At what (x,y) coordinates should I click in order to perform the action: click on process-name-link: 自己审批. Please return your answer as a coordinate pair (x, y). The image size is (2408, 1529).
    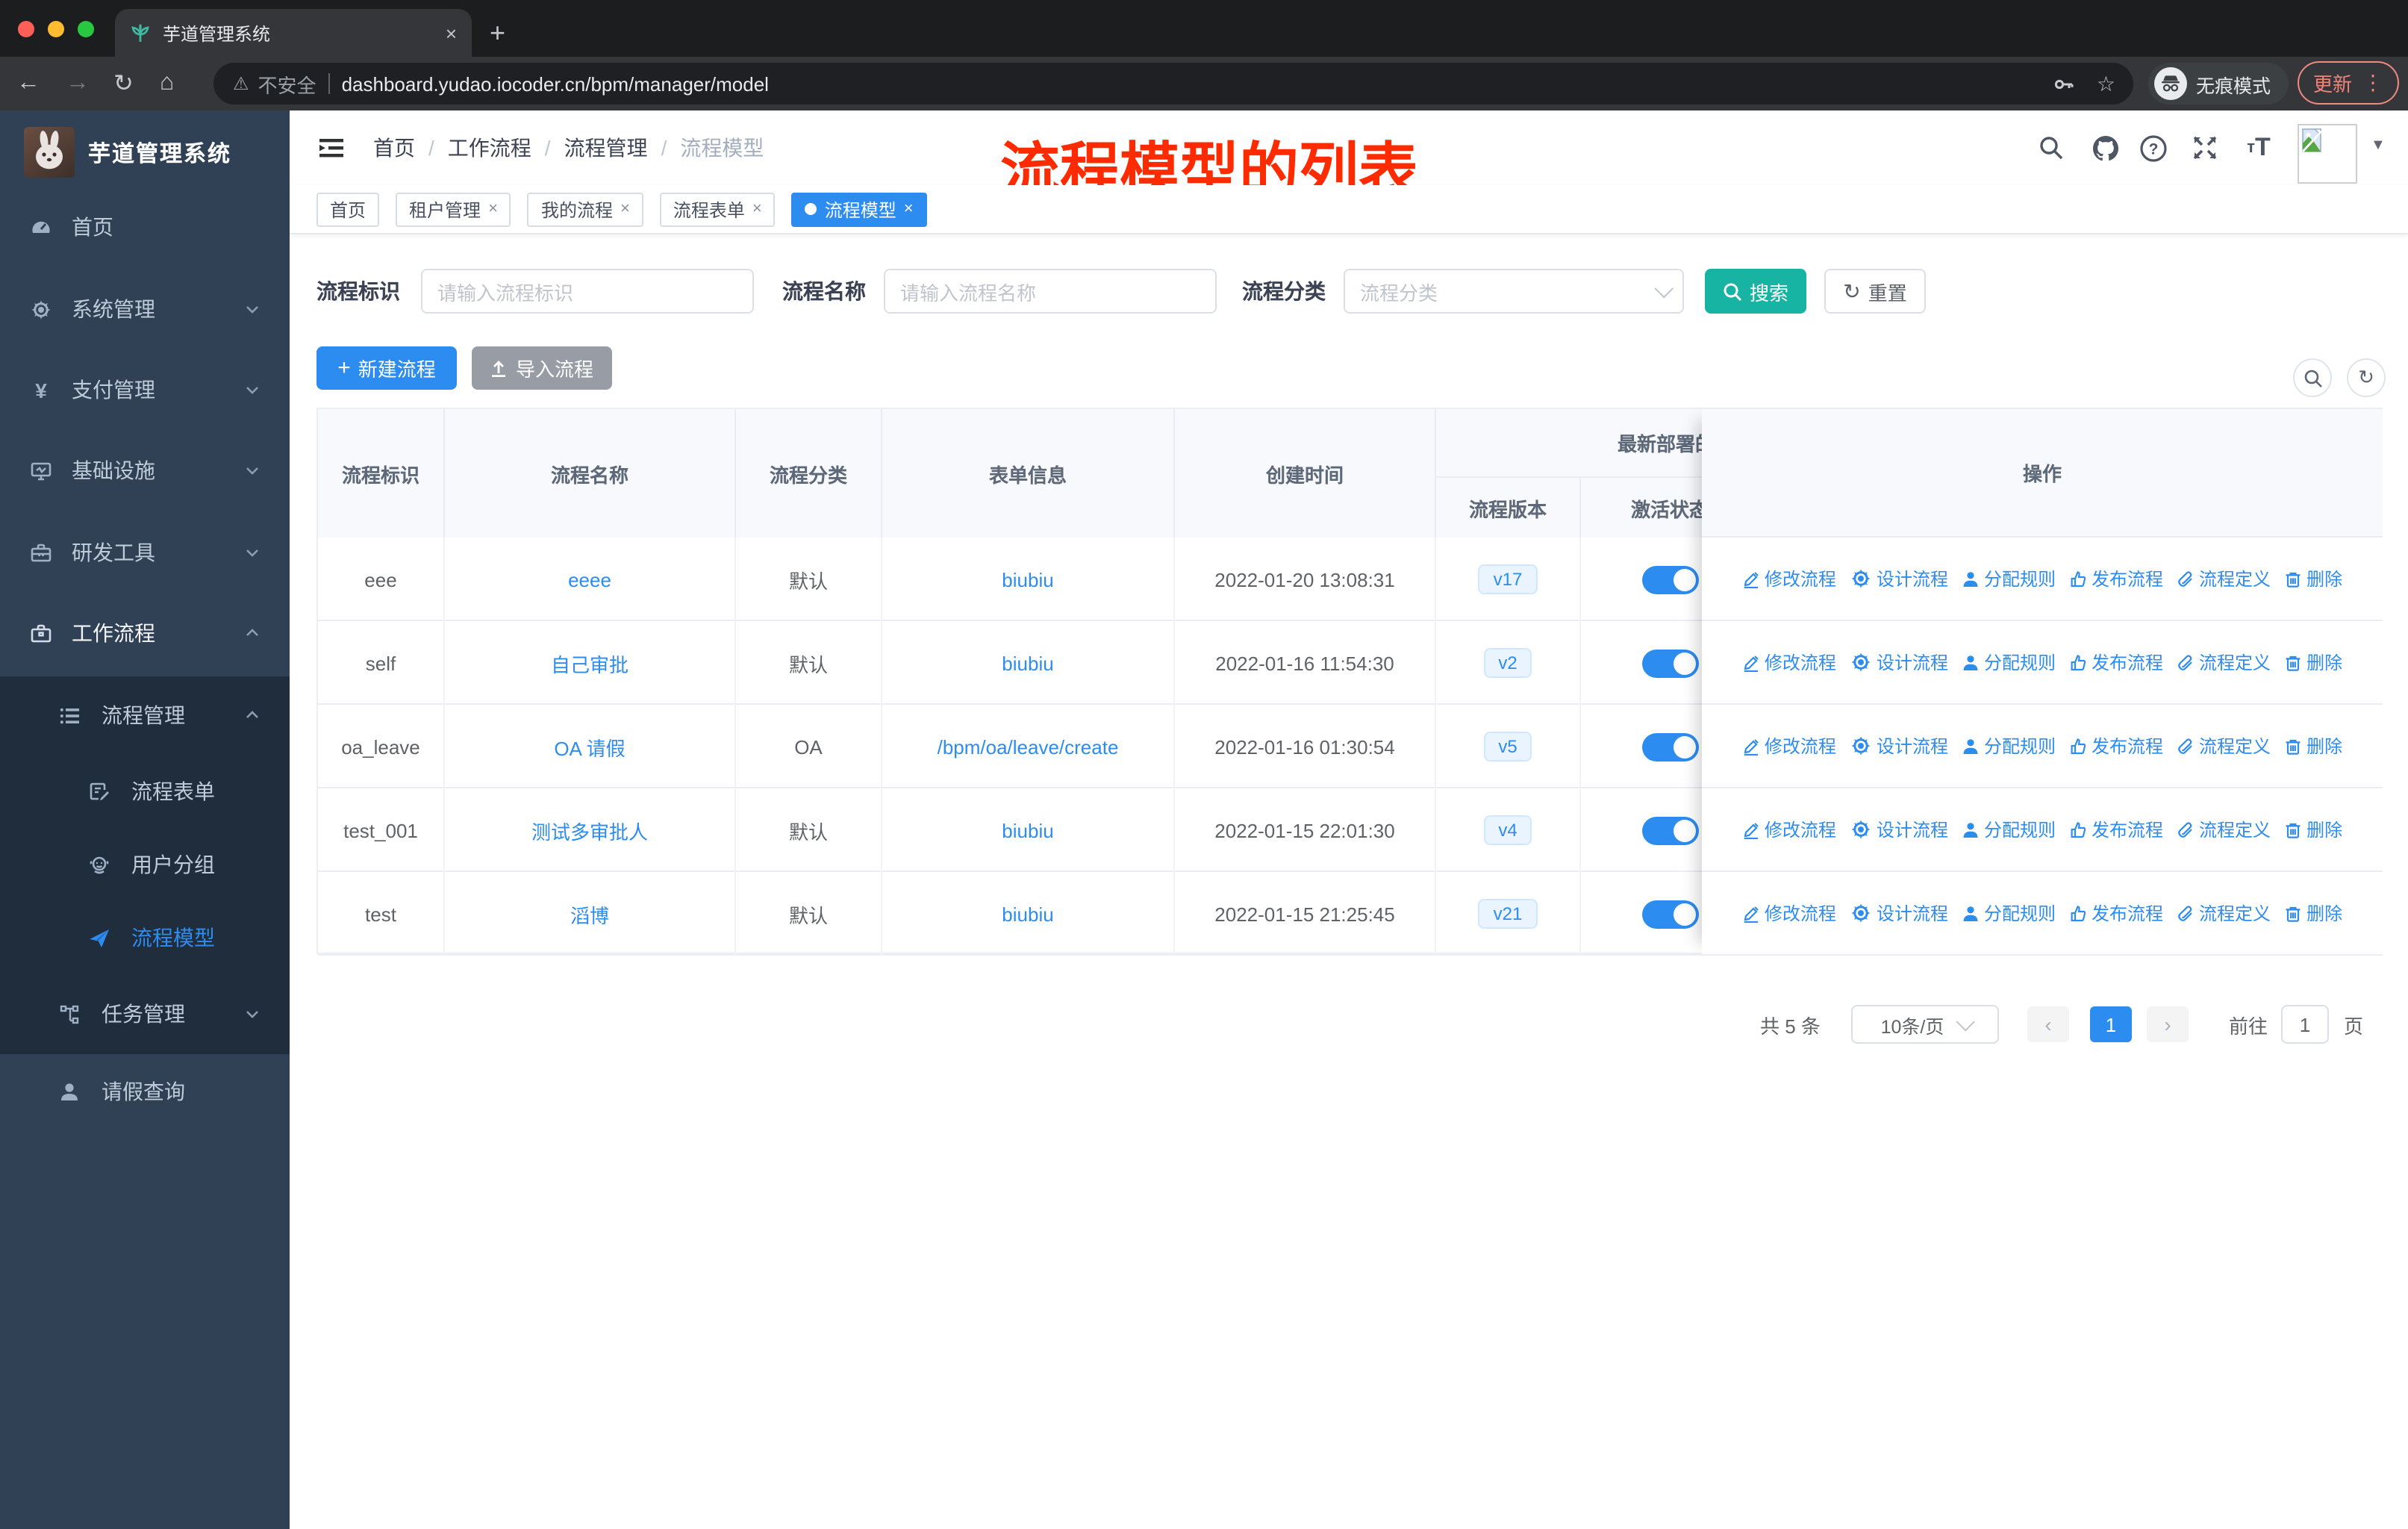
    Looking at the image, I should click on (589, 663).